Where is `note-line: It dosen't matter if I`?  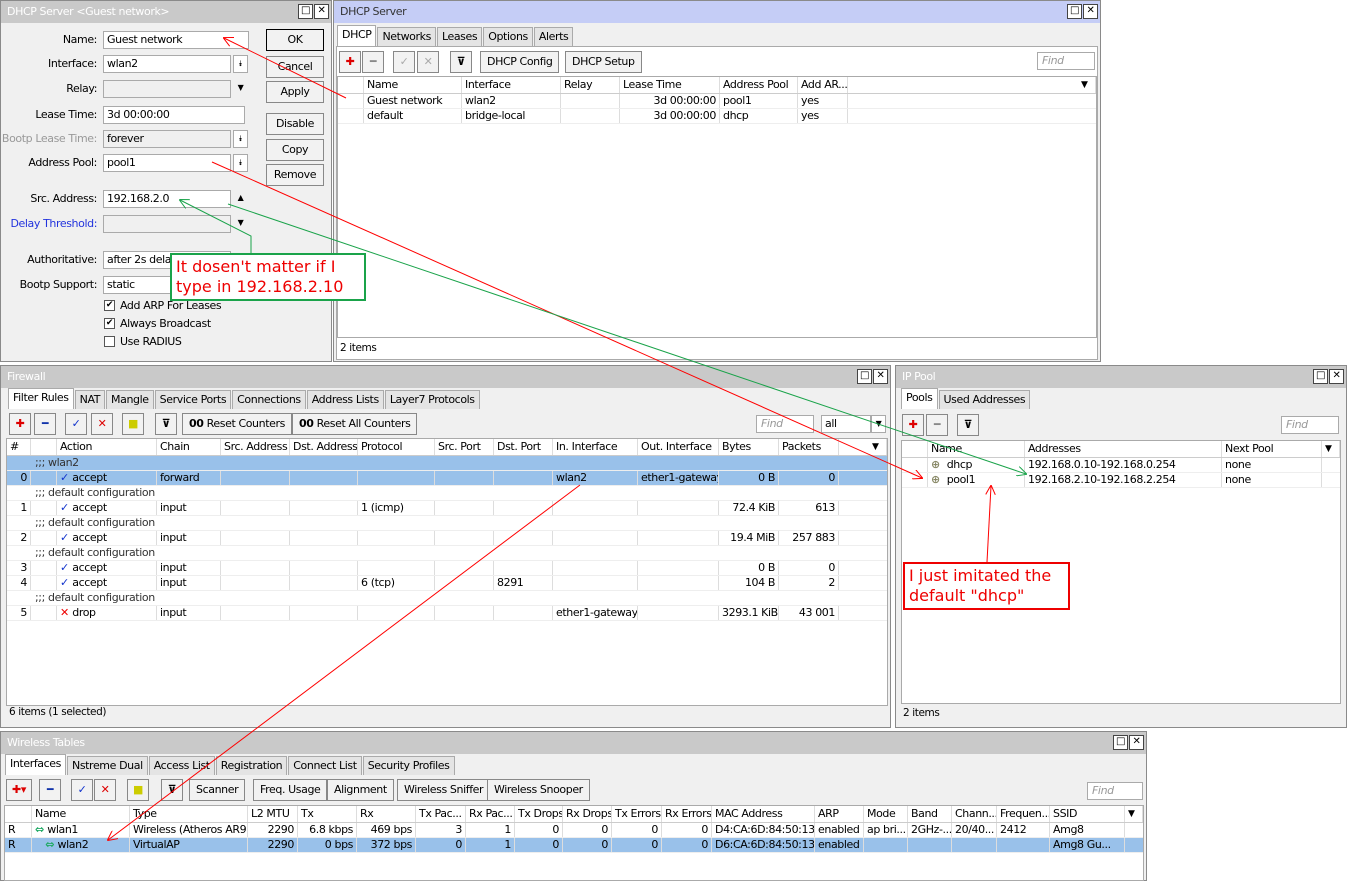
note-line: It dosen't matter if I is located at coordinates (256, 266).